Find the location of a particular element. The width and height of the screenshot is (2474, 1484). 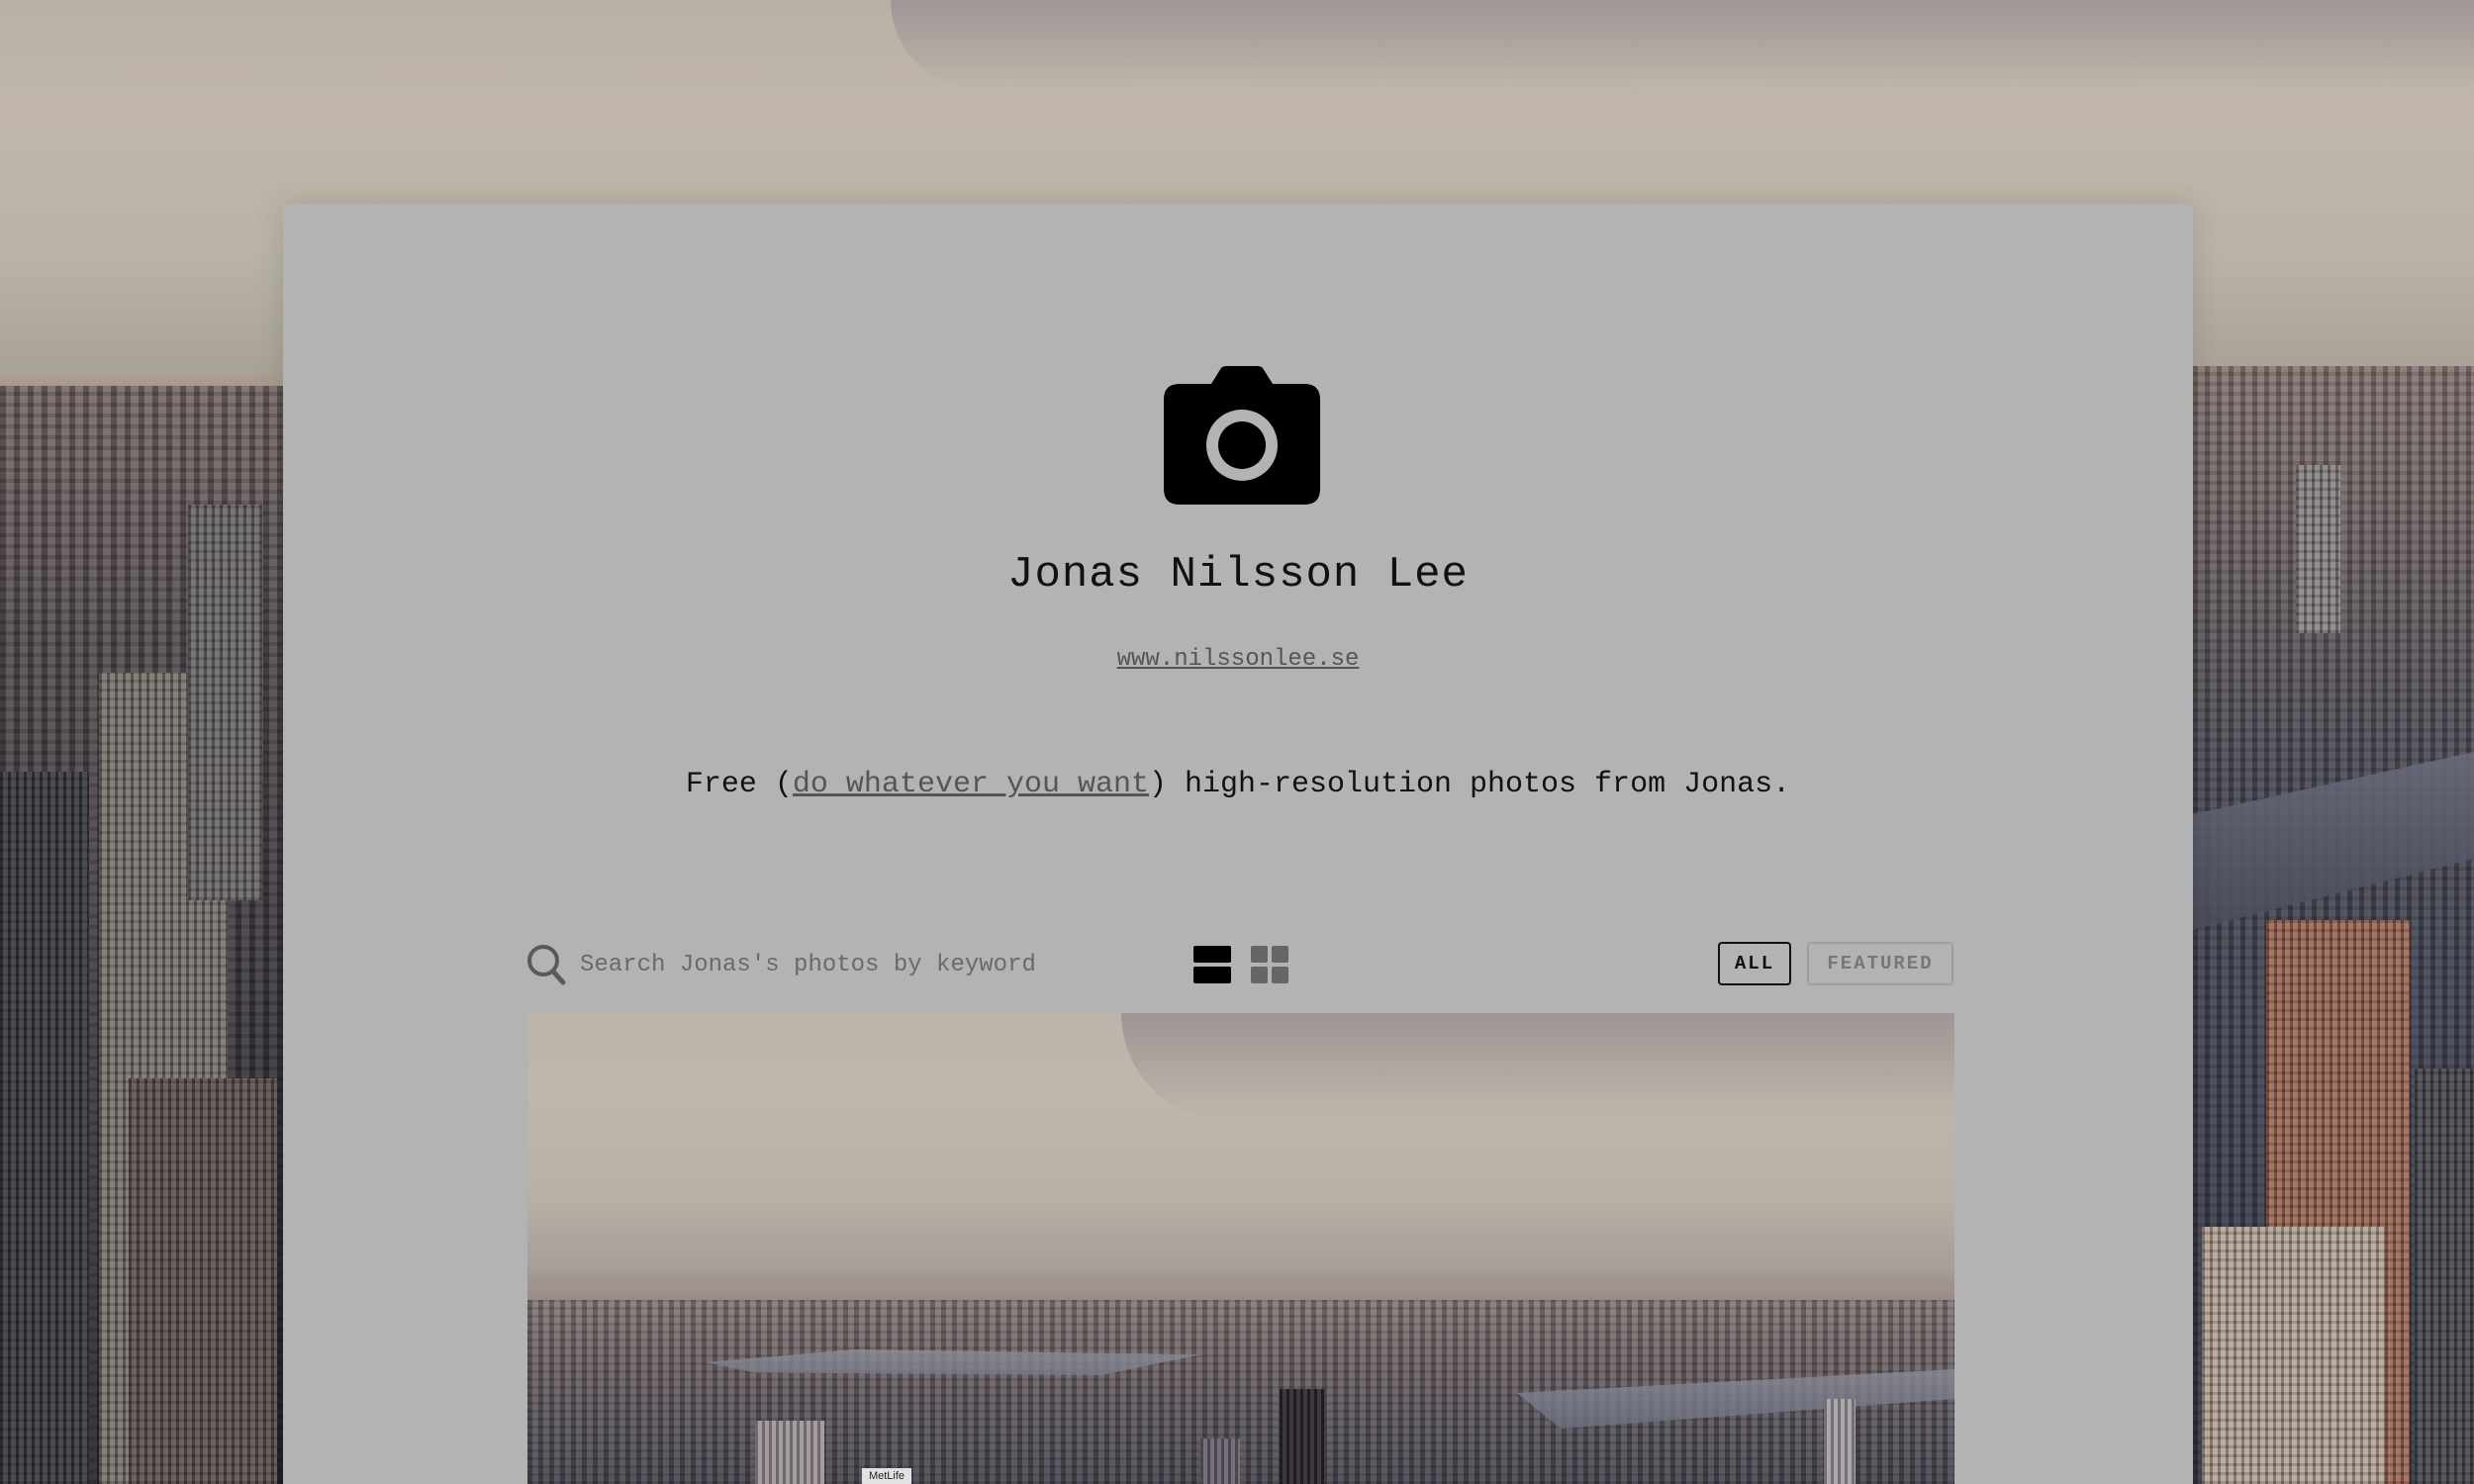

search-input is located at coordinates (837, 964).